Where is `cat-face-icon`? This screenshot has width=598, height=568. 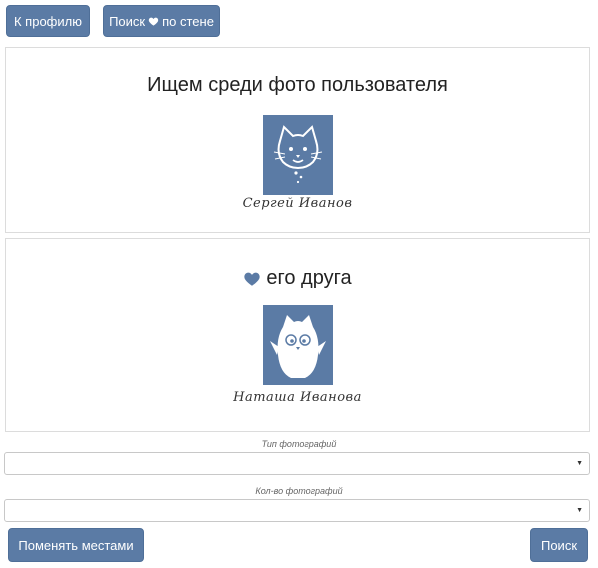
cat-face-icon is located at coordinates (297, 154).